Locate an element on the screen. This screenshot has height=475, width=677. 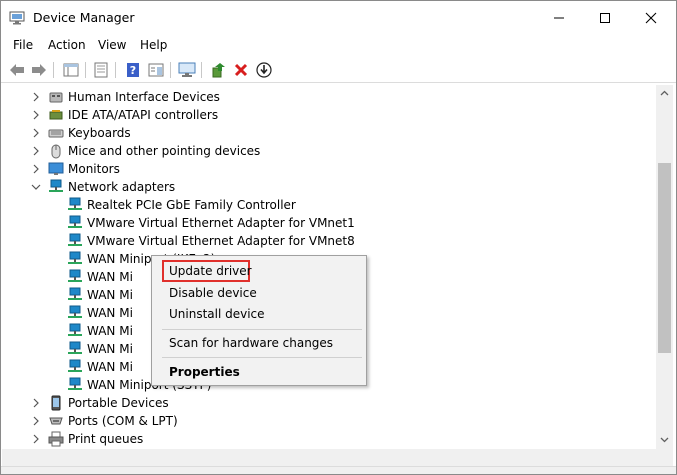
tree-category-row: IDE ATA/ATAPI controllers is located at coordinates (329, 115).